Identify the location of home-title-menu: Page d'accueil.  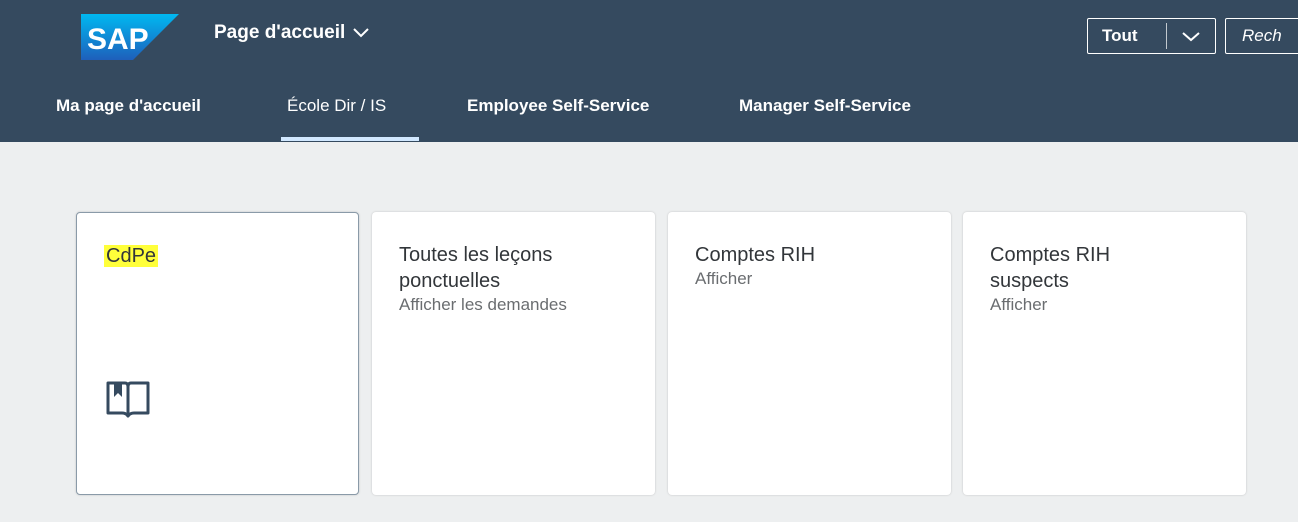
(291, 33).